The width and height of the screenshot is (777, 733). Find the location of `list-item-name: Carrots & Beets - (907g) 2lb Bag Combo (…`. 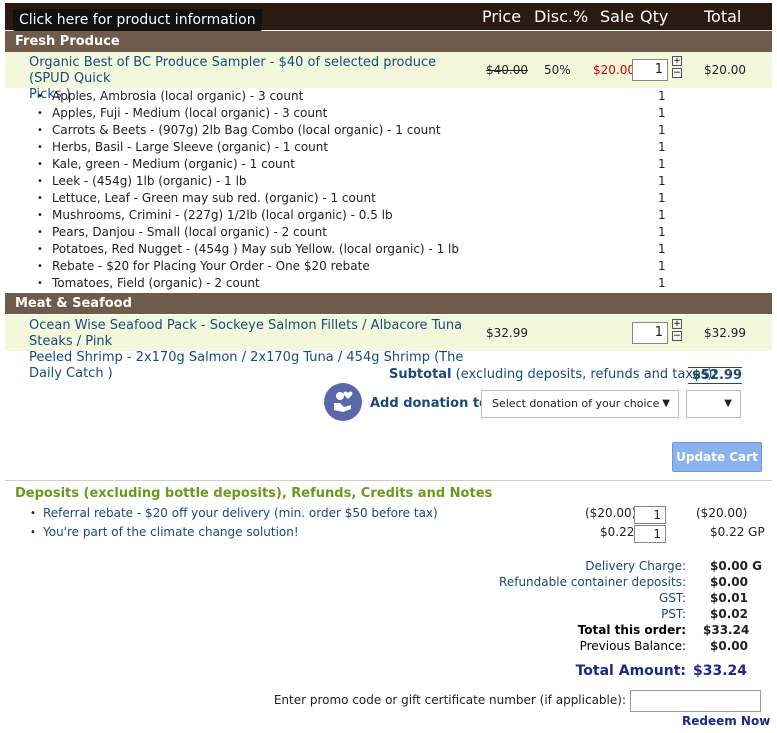

list-item-name: Carrots & Beets - (907g) 2lb Bag Combo (… is located at coordinates (246, 130).